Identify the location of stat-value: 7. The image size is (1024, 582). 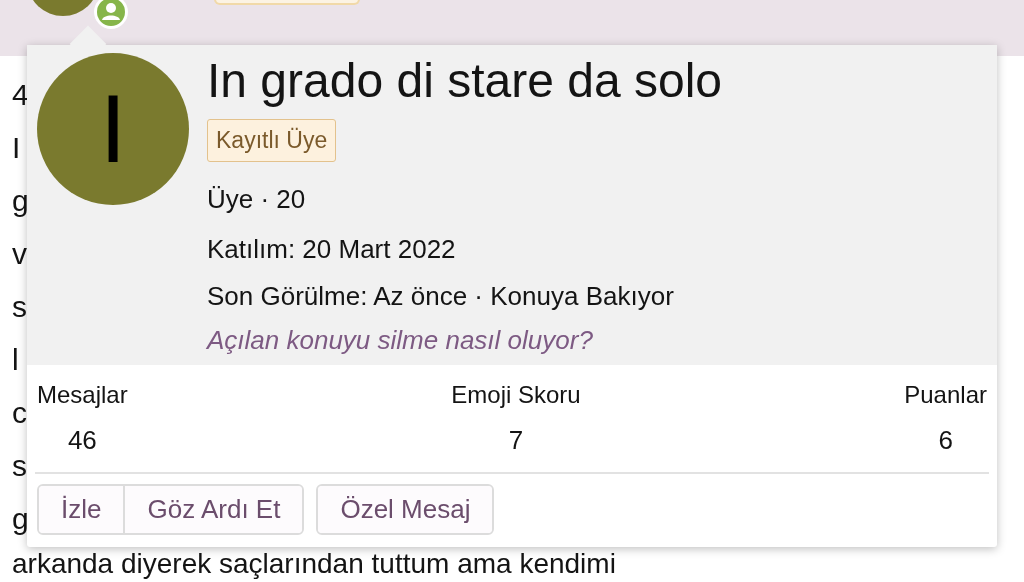
(516, 440).